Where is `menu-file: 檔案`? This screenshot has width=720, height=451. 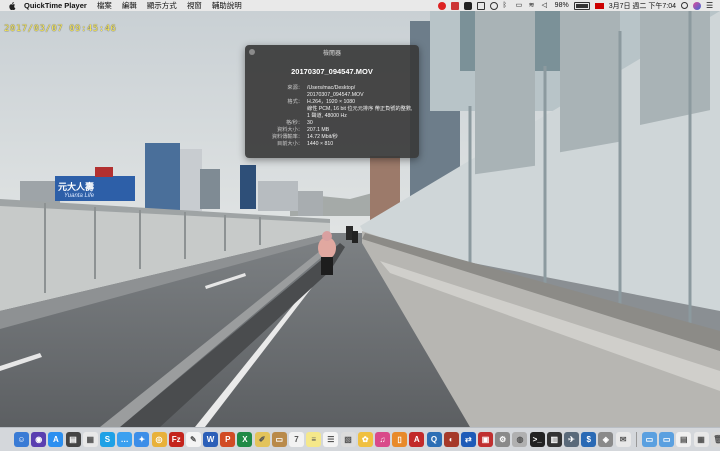
menu-file: 檔案 is located at coordinates (104, 5).